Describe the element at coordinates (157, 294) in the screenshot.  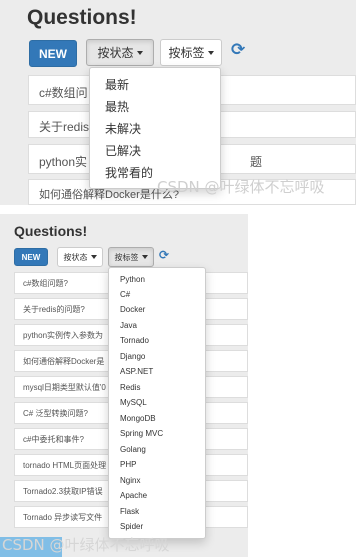
I see `tag-option: C#` at that location.